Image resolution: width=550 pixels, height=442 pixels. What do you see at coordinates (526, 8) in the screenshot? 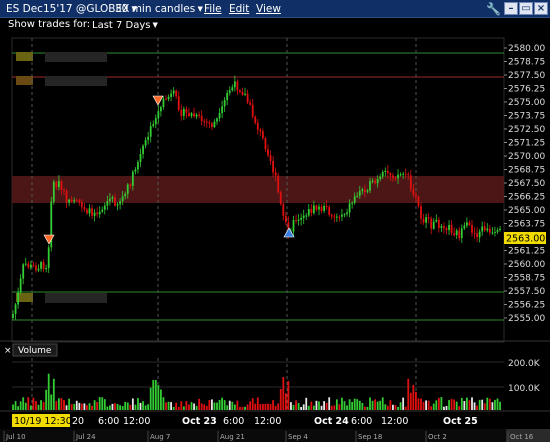
I see `restore-icon: ▭` at bounding box center [526, 8].